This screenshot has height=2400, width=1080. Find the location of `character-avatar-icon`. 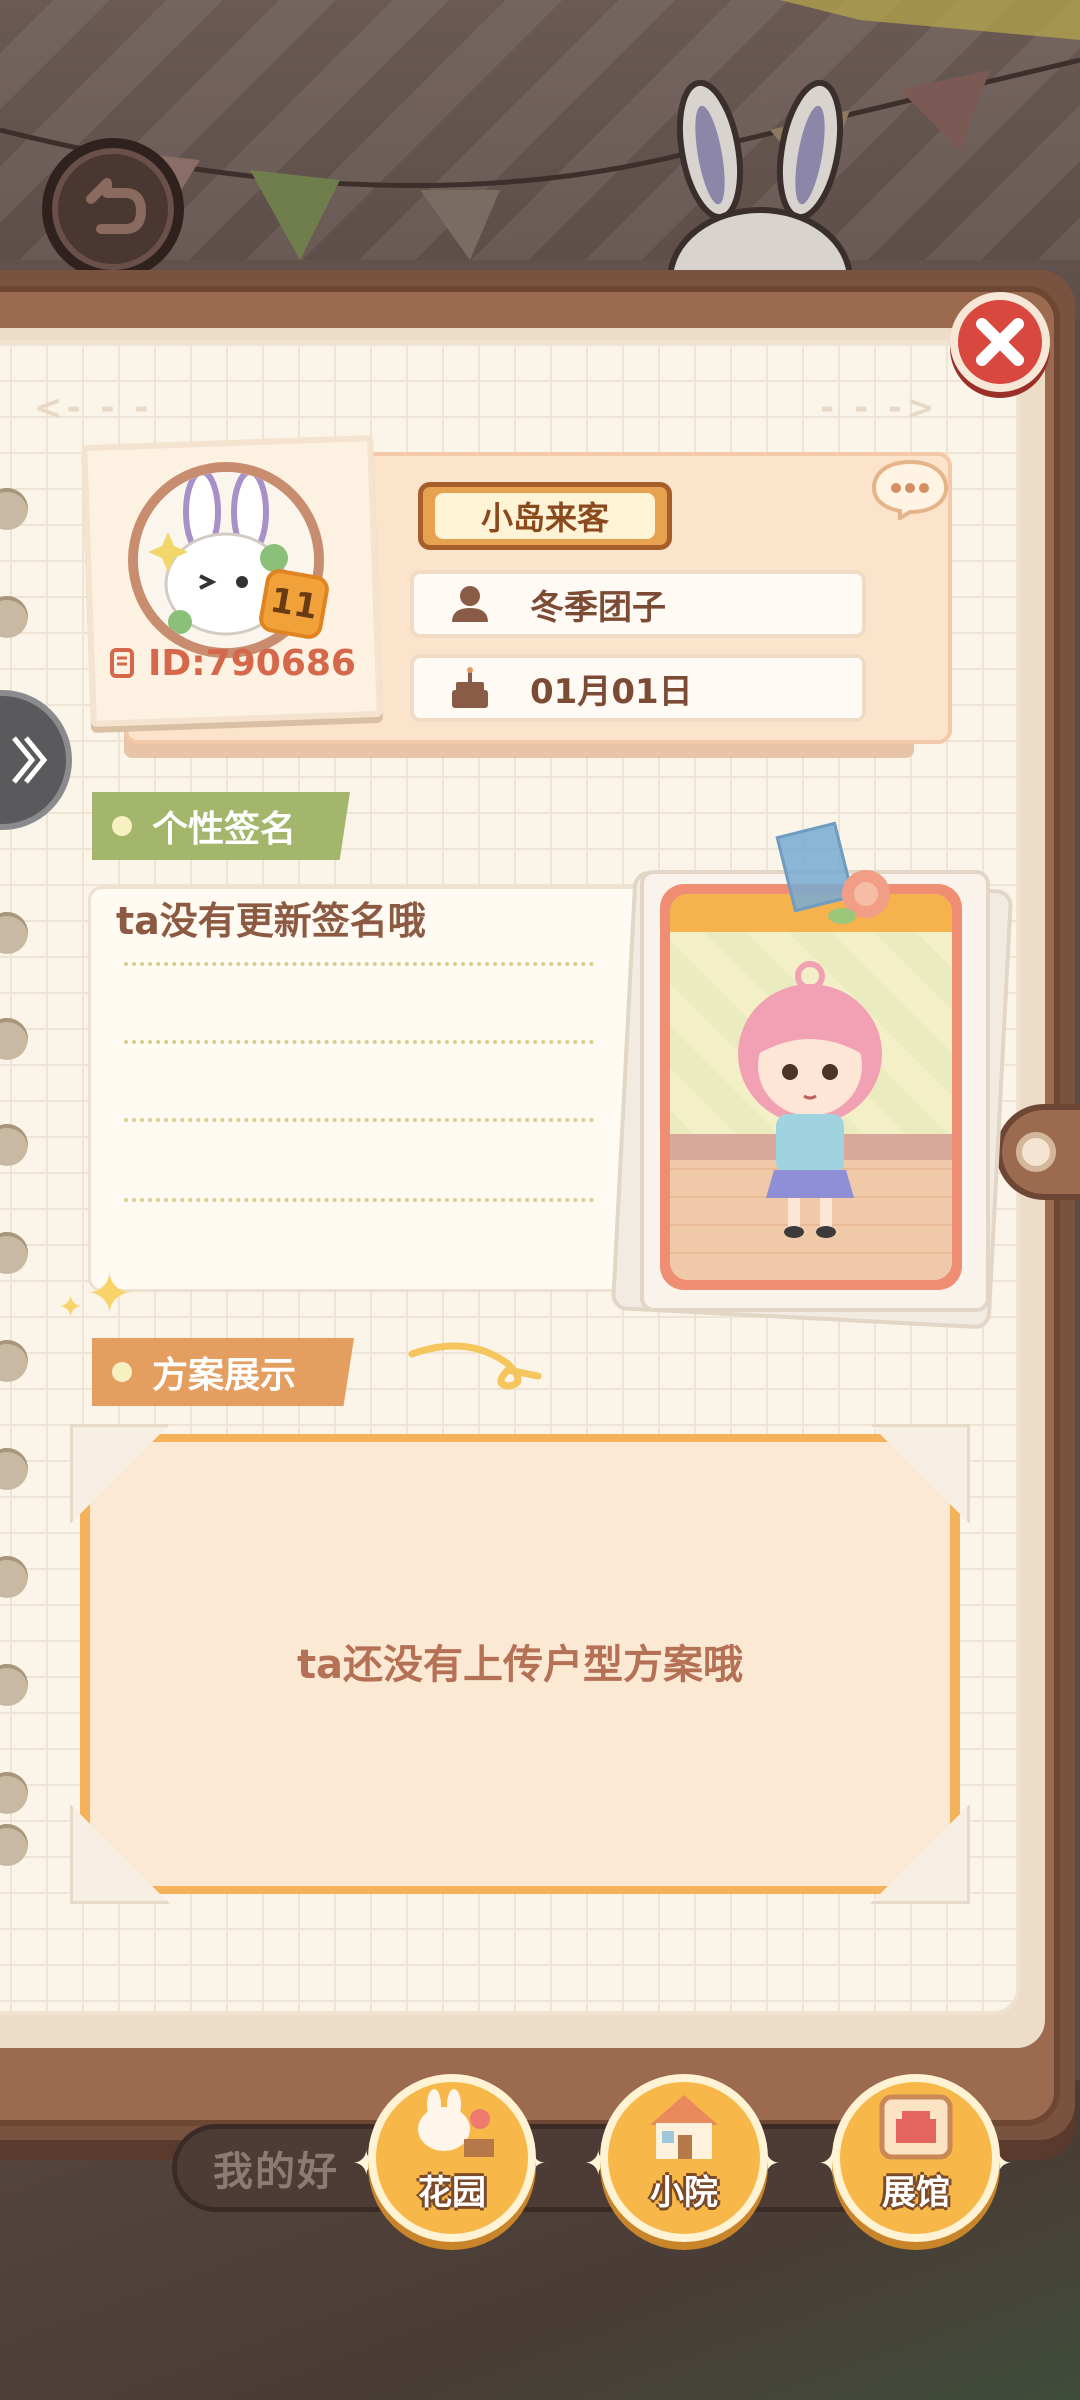

character-avatar-icon is located at coordinates (810, 1099).